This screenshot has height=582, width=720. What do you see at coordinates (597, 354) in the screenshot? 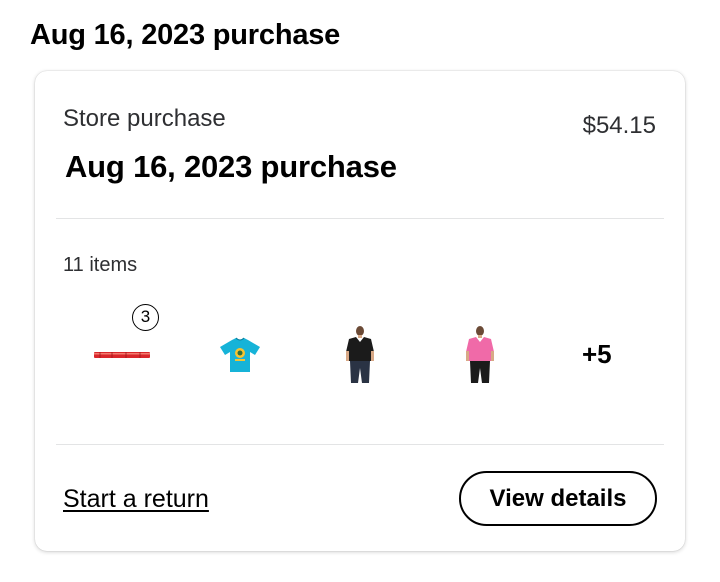
I see `more-items-count: +5` at bounding box center [597, 354].